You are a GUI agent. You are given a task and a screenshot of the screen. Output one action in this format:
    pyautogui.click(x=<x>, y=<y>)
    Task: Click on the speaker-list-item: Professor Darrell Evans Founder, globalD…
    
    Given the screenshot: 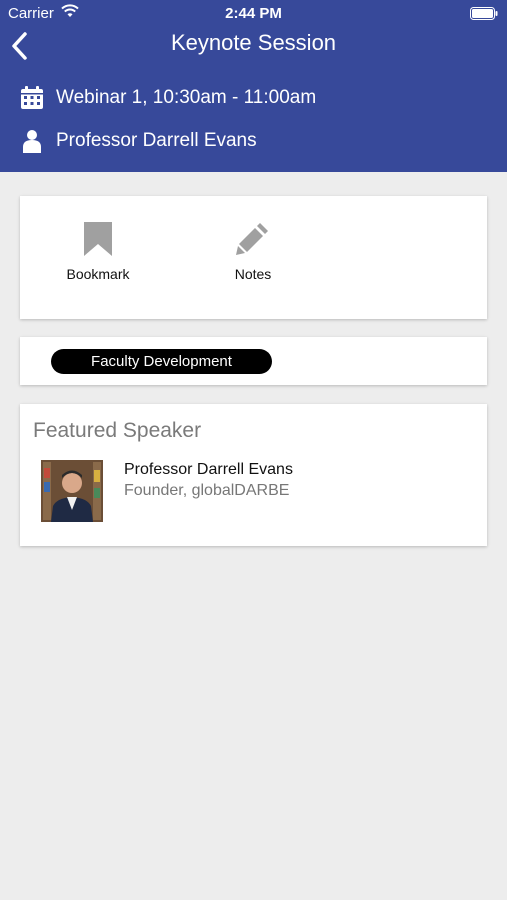 What is the action you would take?
    pyautogui.click(x=256, y=491)
    